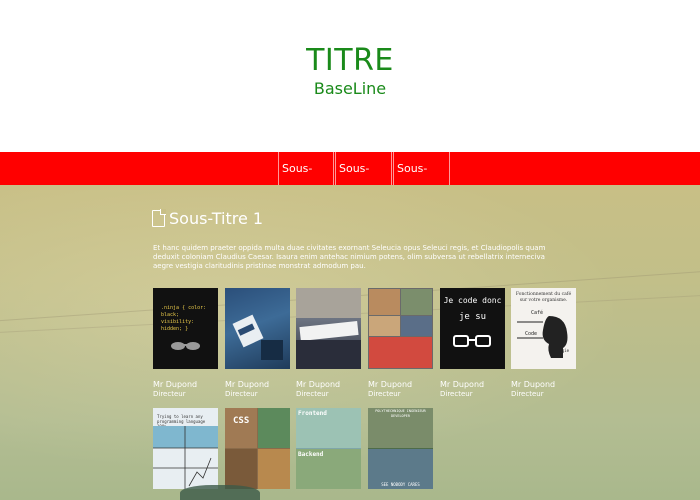 The height and width of the screenshot is (500, 700). Describe the element at coordinates (472, 328) in the screenshot. I see `je-code-donc-je-su-image: Je code donc je su` at that location.